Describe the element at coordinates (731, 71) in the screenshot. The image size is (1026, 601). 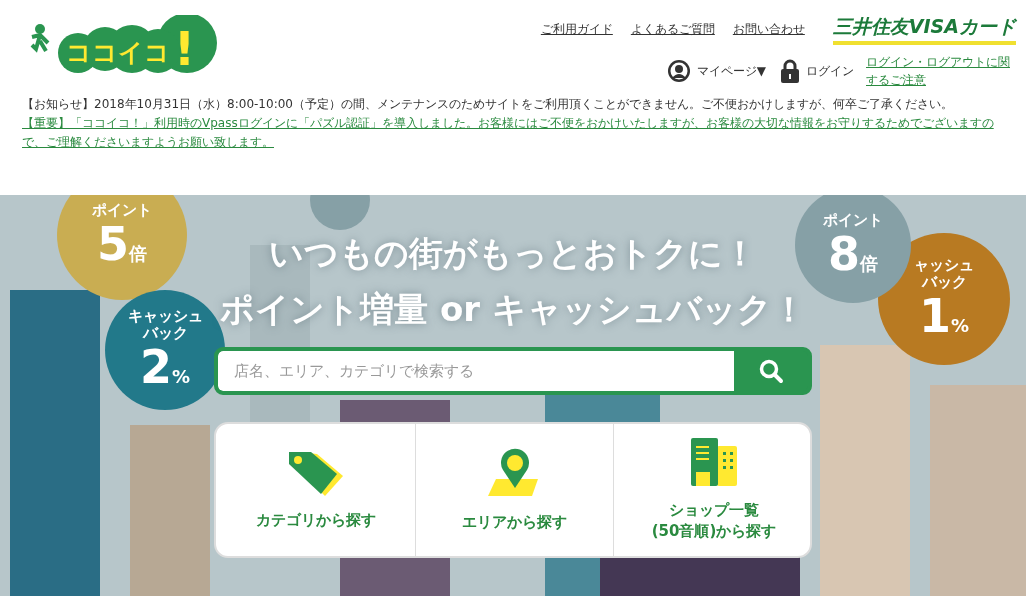
I see `mypage-link: マイページ▼` at that location.